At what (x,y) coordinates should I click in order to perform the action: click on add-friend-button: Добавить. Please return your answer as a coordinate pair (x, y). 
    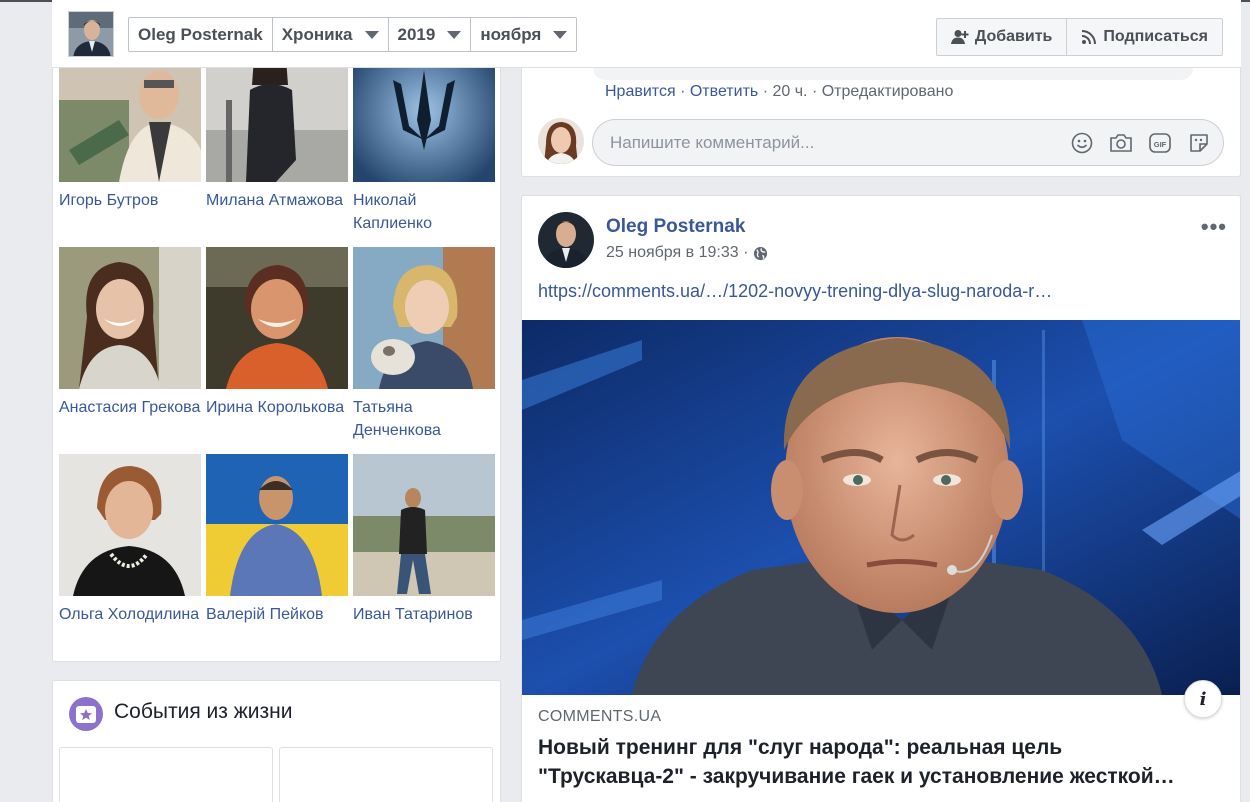
    Looking at the image, I should click on (1002, 37).